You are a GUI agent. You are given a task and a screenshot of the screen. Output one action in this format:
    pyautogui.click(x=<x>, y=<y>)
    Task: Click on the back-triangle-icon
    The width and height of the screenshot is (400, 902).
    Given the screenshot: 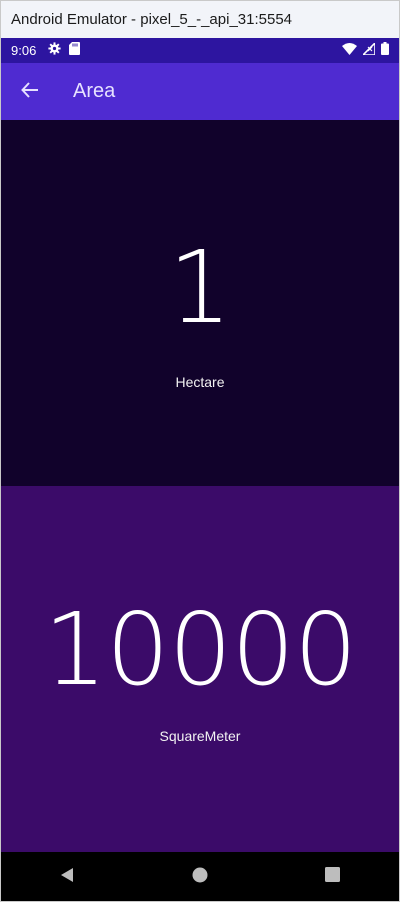 What is the action you would take?
    pyautogui.click(x=67, y=877)
    